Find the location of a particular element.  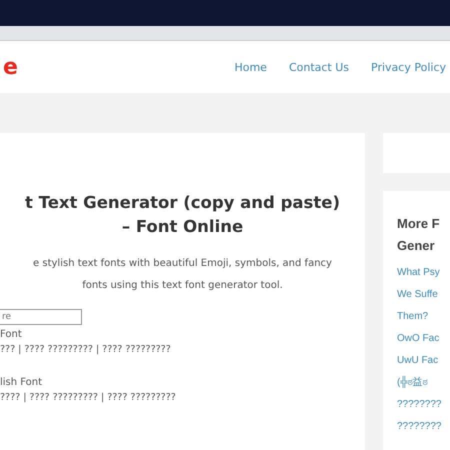

sidebar-link: What Psy is located at coordinates (423, 273).